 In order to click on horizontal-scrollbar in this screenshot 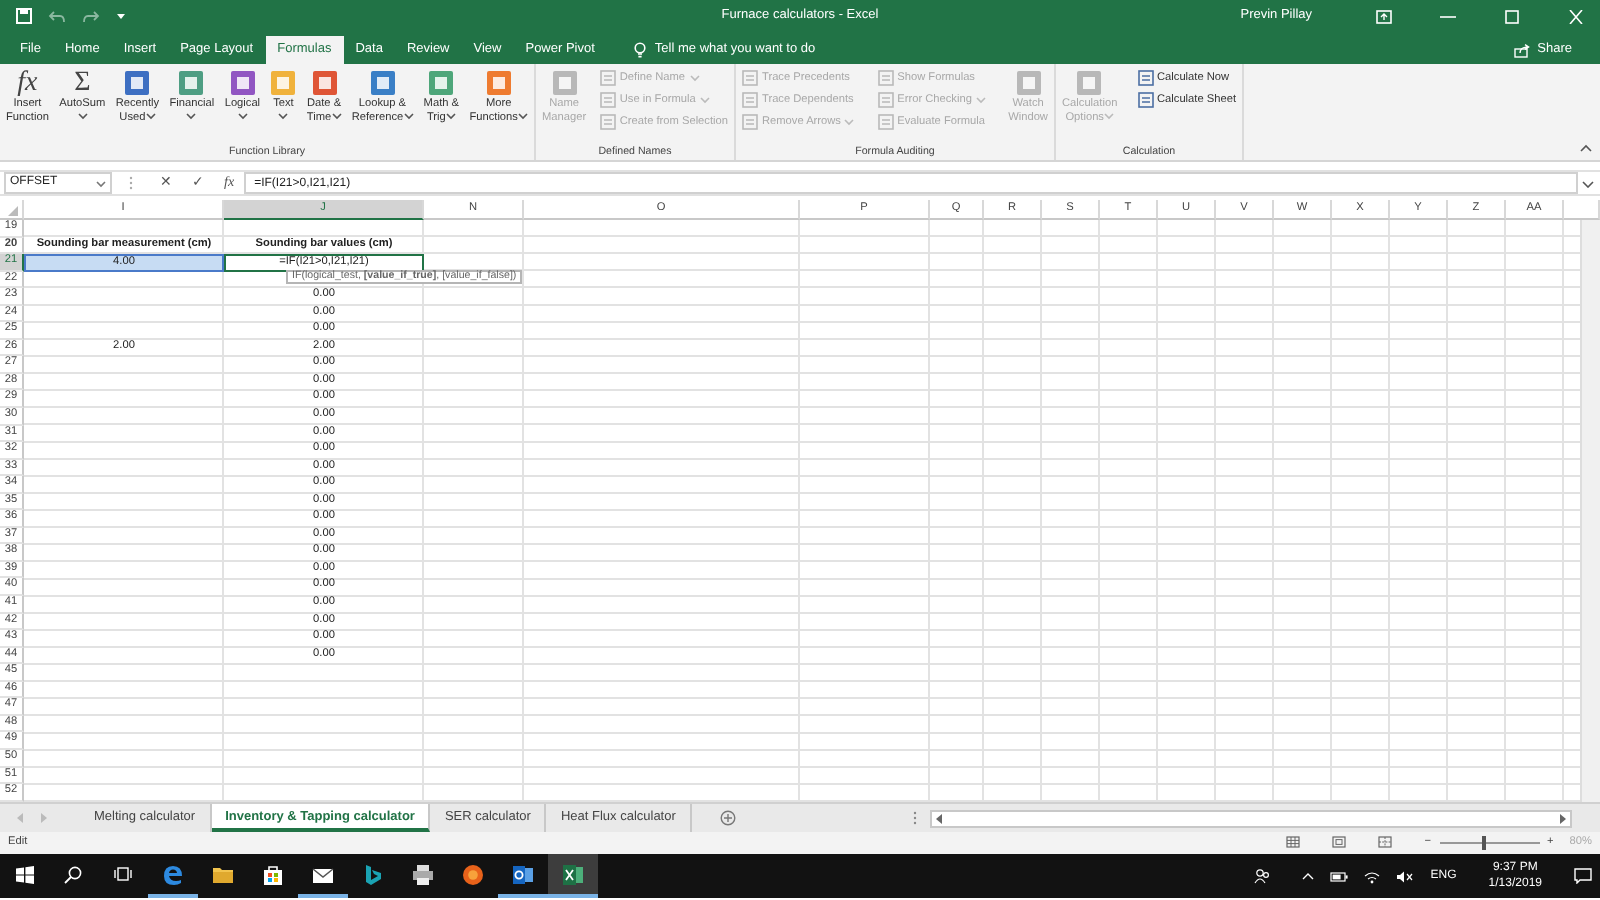, I will do `click(1250, 818)`.